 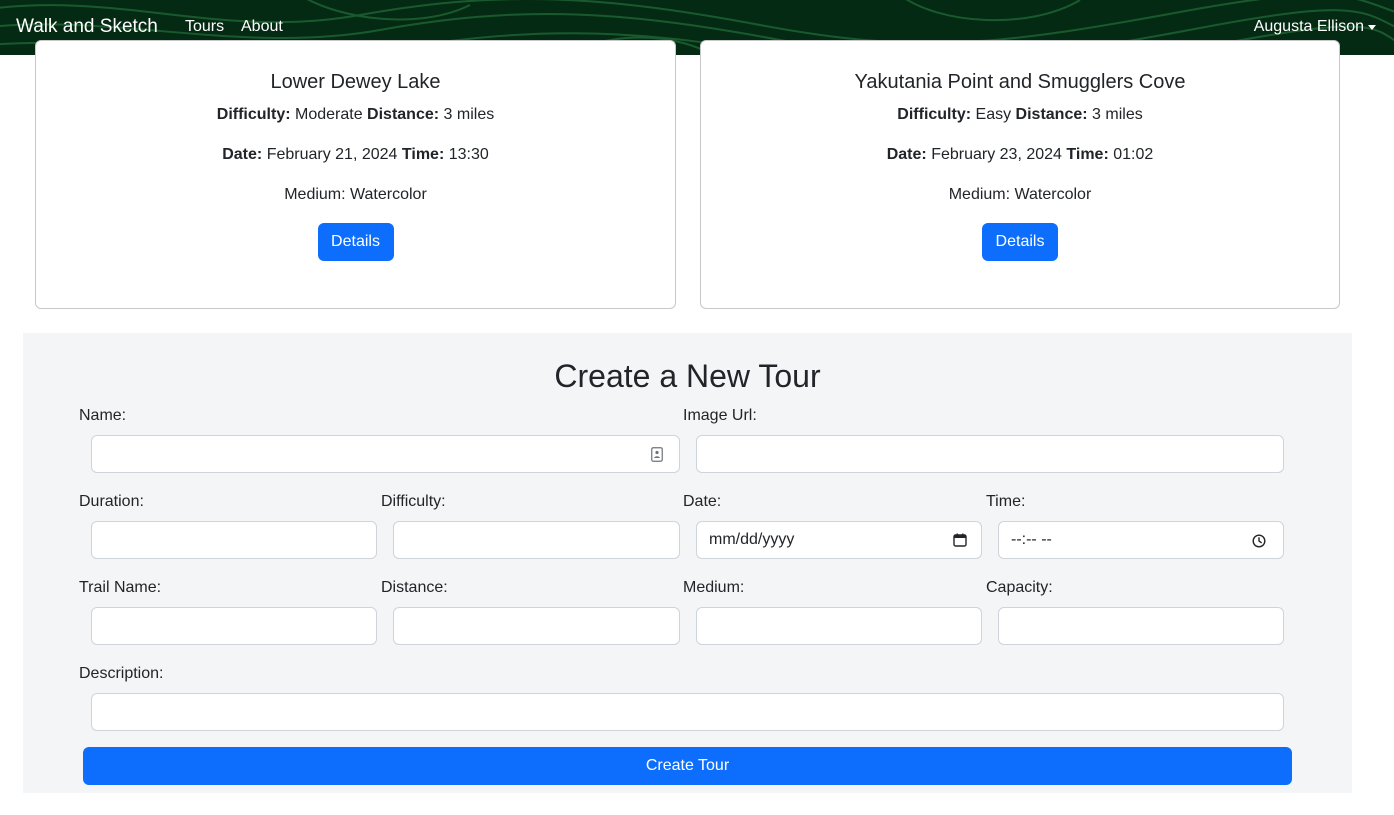 I want to click on tour-date-time: Date: February 21, 2024 Time: 13:30, so click(x=355, y=154).